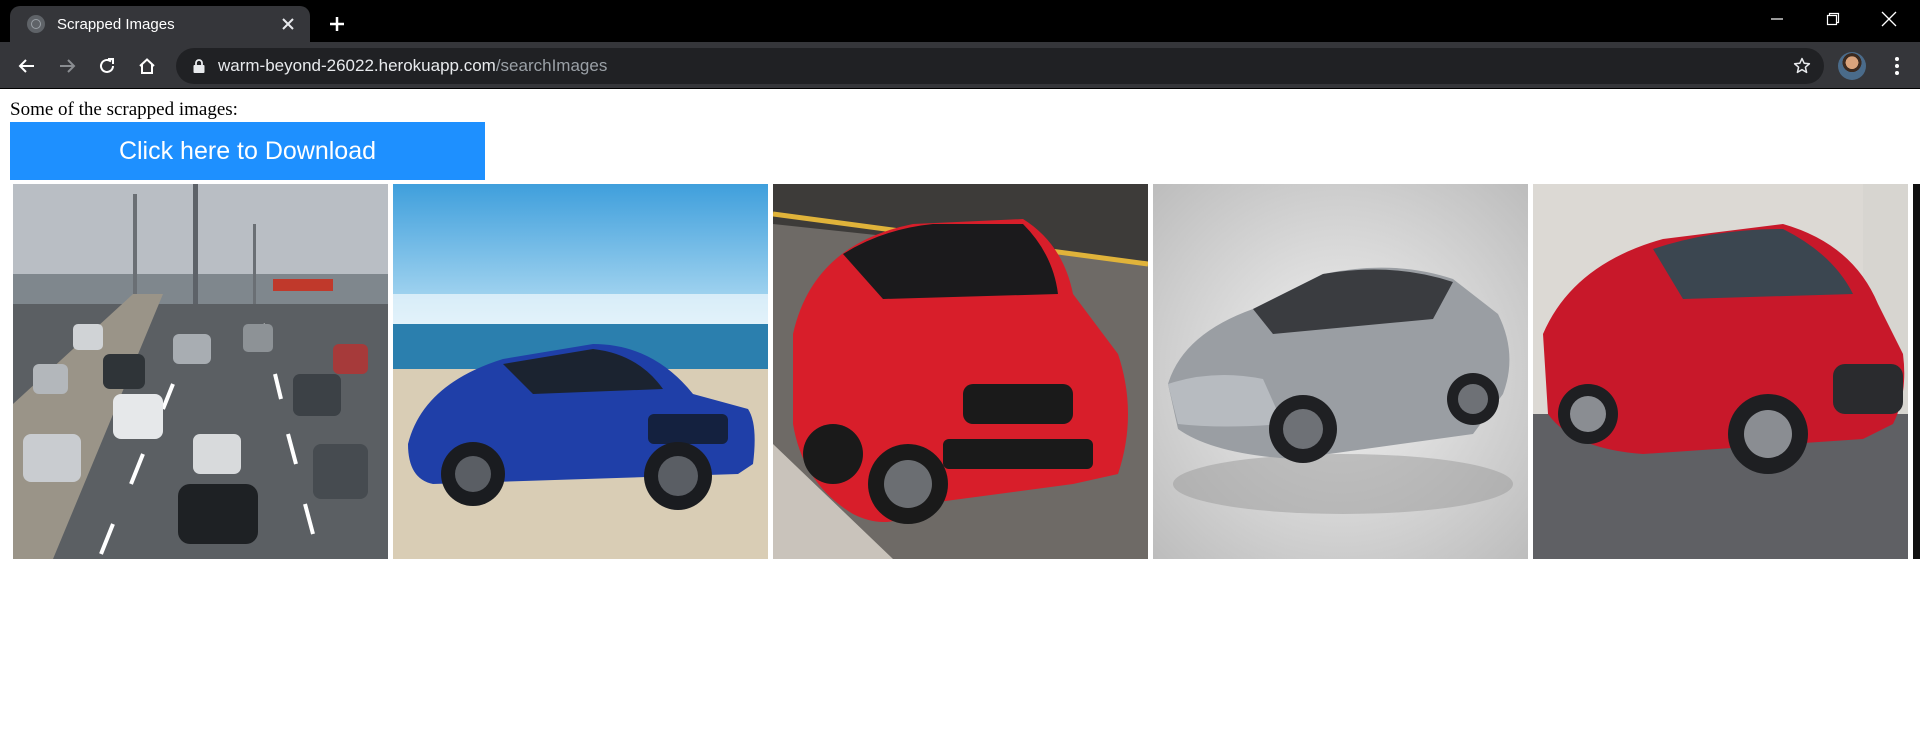 Image resolution: width=1920 pixels, height=748 pixels. I want to click on lock-icon, so click(199, 66).